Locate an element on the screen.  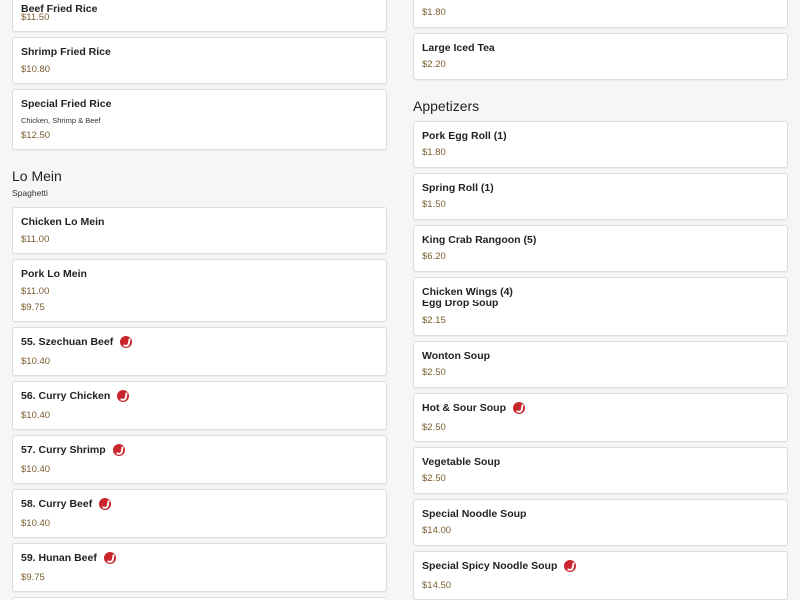
menu-item-card: Special Spicy Noodle Soup $14.50 is located at coordinates (600, 575).